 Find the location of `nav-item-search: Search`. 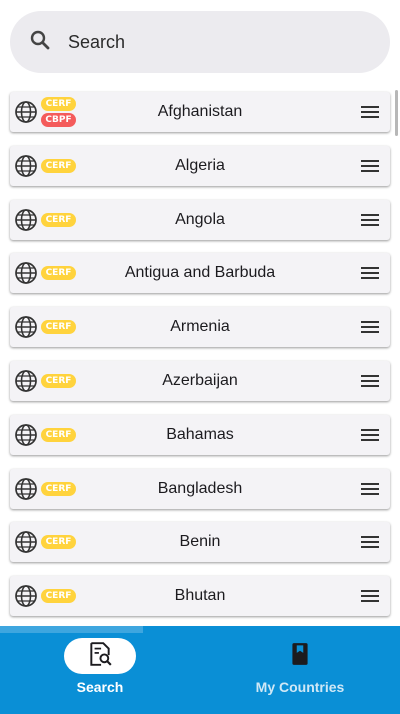

nav-item-search: Search is located at coordinates (100, 670).